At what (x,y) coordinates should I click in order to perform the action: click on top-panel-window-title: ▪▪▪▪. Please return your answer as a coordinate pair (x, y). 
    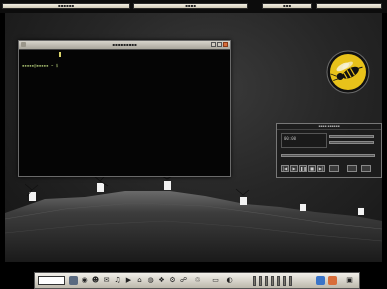
    Looking at the image, I should click on (190, 6).